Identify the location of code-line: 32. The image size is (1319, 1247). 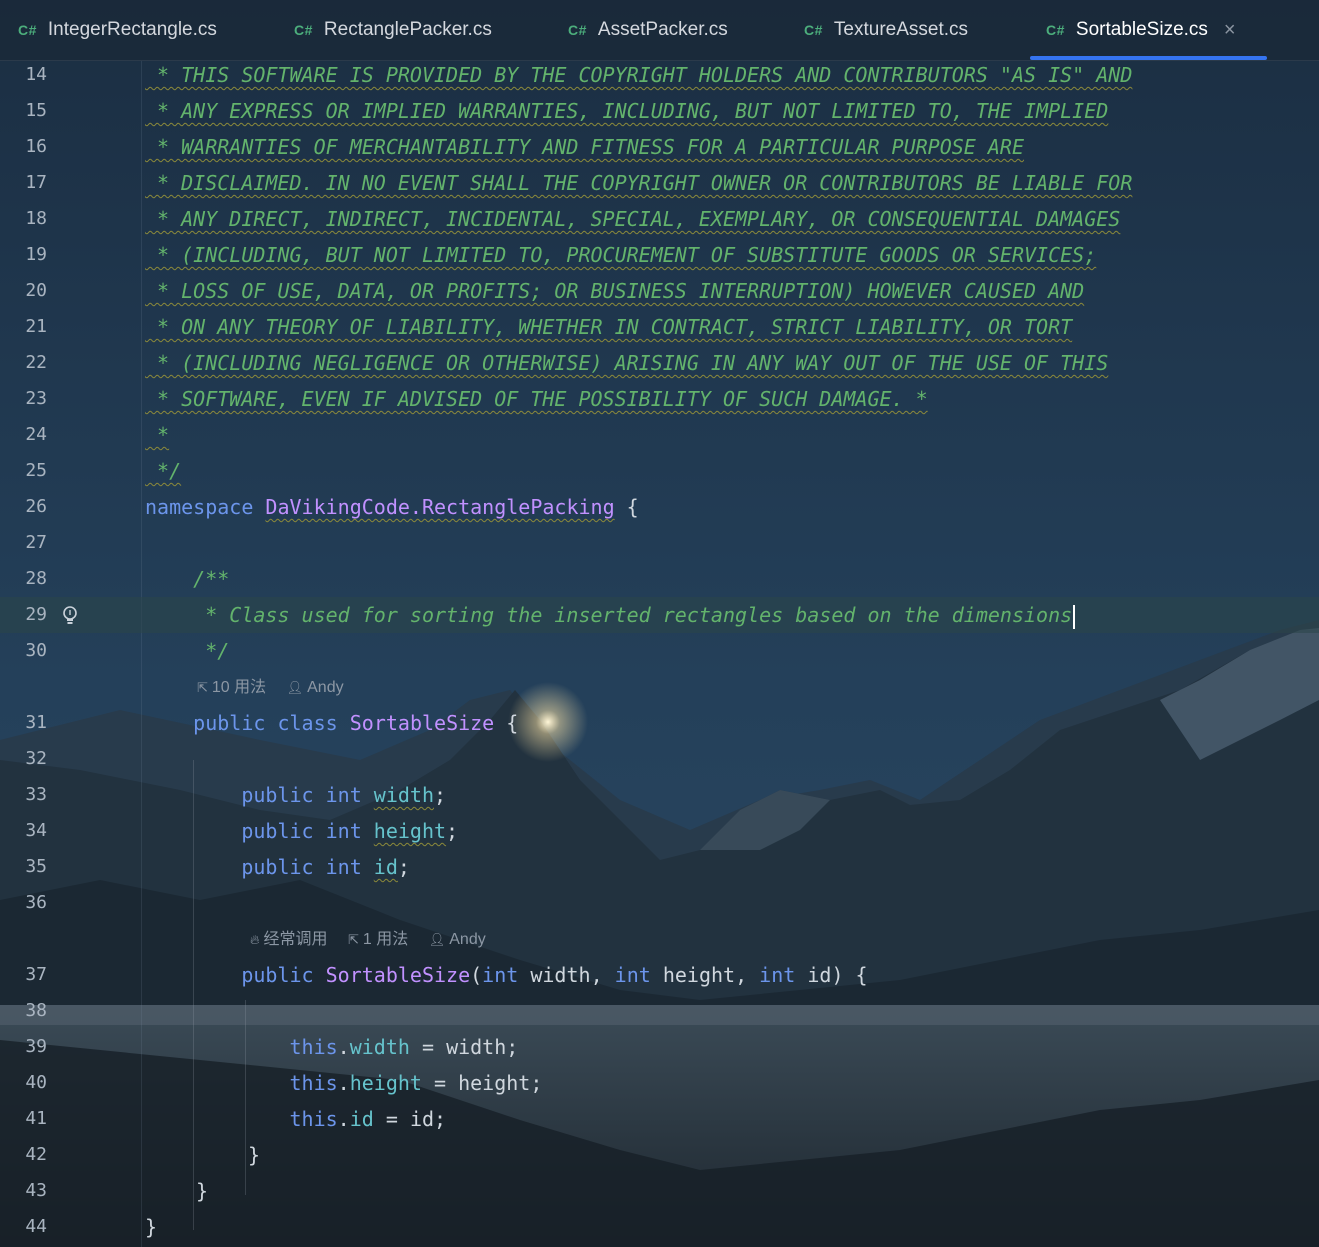
(659, 759).